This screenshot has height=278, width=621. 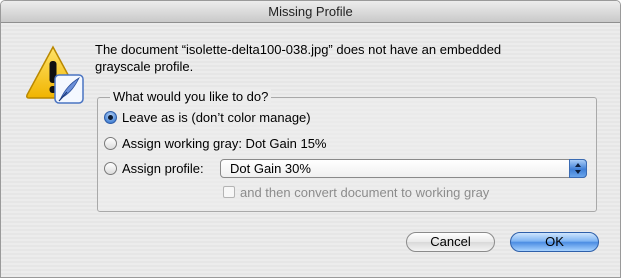 I want to click on message-line-2: grayscale profile., so click(x=144, y=66).